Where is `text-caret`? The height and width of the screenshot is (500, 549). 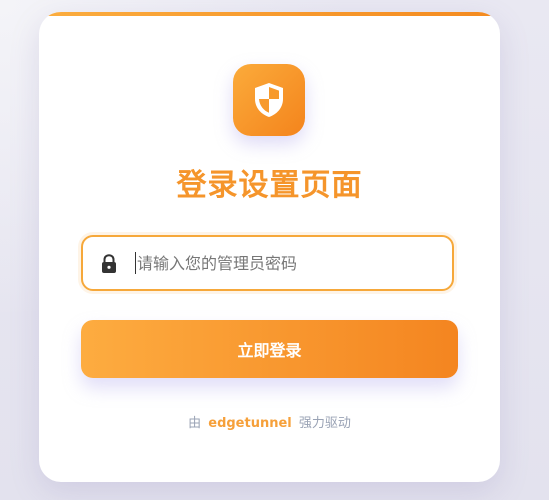
text-caret is located at coordinates (135, 263).